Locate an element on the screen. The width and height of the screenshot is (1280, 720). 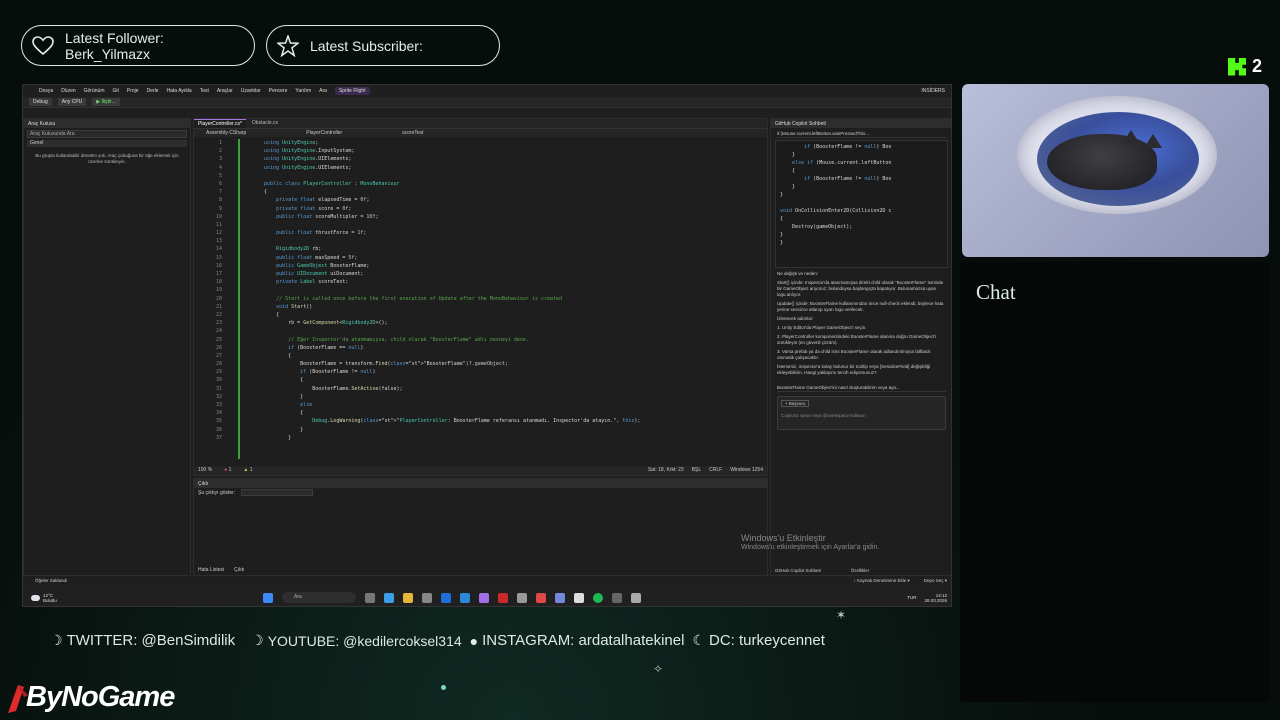
code-line: 4 using UnityEngine.UIElements; is located at coordinates (480, 168).